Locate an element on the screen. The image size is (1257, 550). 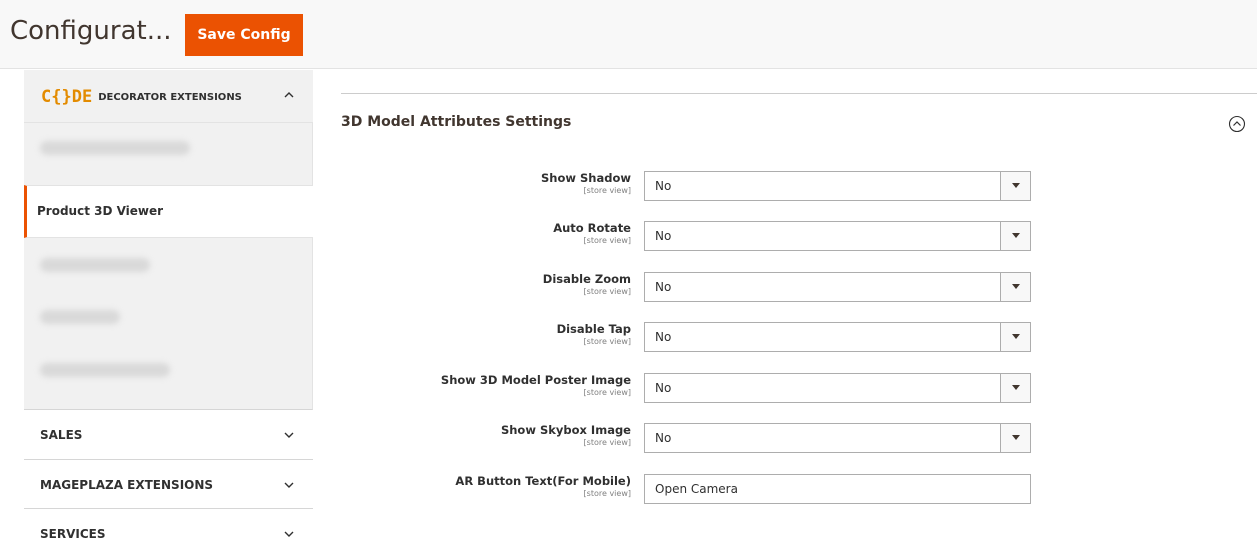
show-shadow-select: No is located at coordinates (837, 186).